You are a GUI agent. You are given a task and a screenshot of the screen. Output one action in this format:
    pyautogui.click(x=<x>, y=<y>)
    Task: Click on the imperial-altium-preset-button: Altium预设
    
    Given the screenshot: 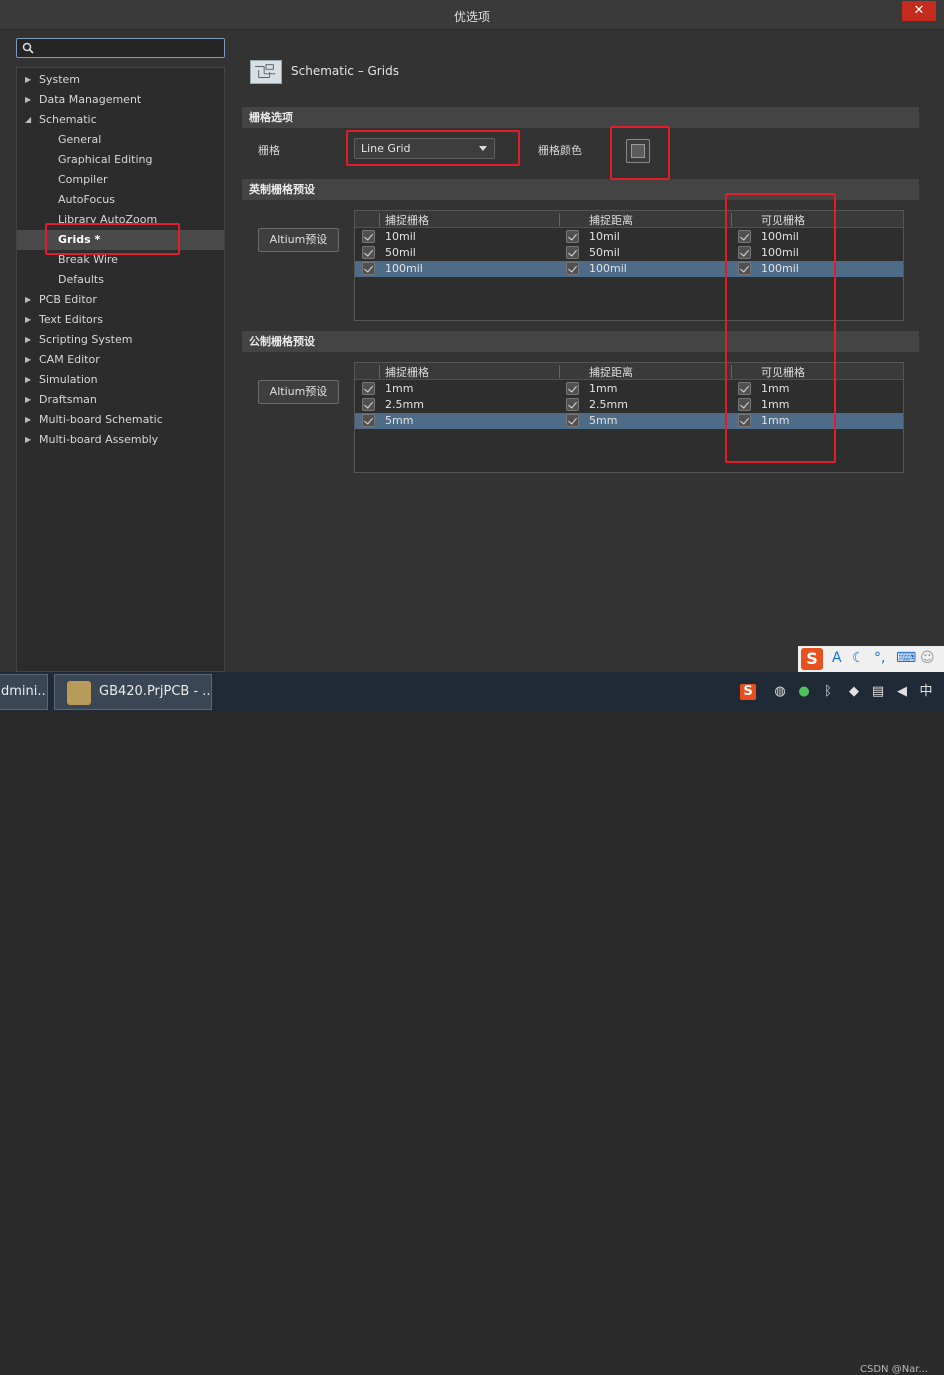 What is the action you would take?
    pyautogui.click(x=298, y=240)
    